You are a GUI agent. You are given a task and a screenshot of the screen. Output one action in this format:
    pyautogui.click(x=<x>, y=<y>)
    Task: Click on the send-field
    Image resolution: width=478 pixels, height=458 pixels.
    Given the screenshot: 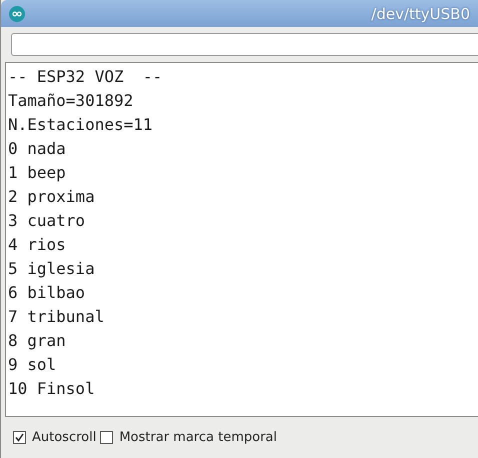 What is the action you would take?
    pyautogui.click(x=244, y=44)
    